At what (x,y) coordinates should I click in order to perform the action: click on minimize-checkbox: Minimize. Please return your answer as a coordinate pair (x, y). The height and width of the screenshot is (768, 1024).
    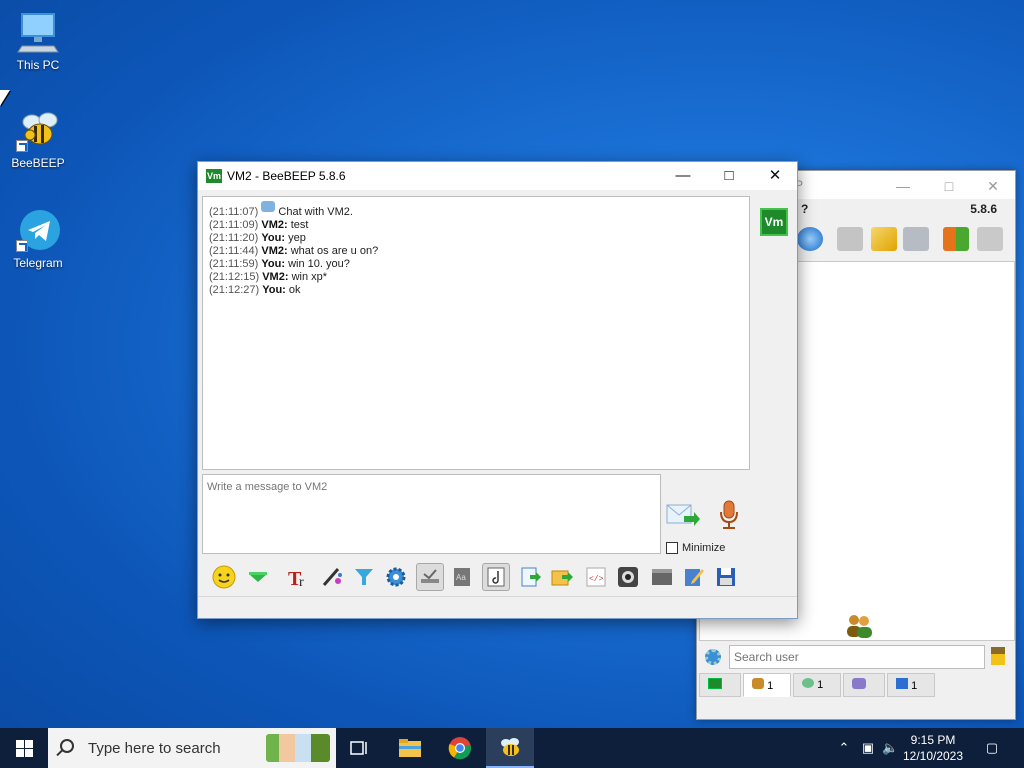
    Looking at the image, I should click on (695, 548).